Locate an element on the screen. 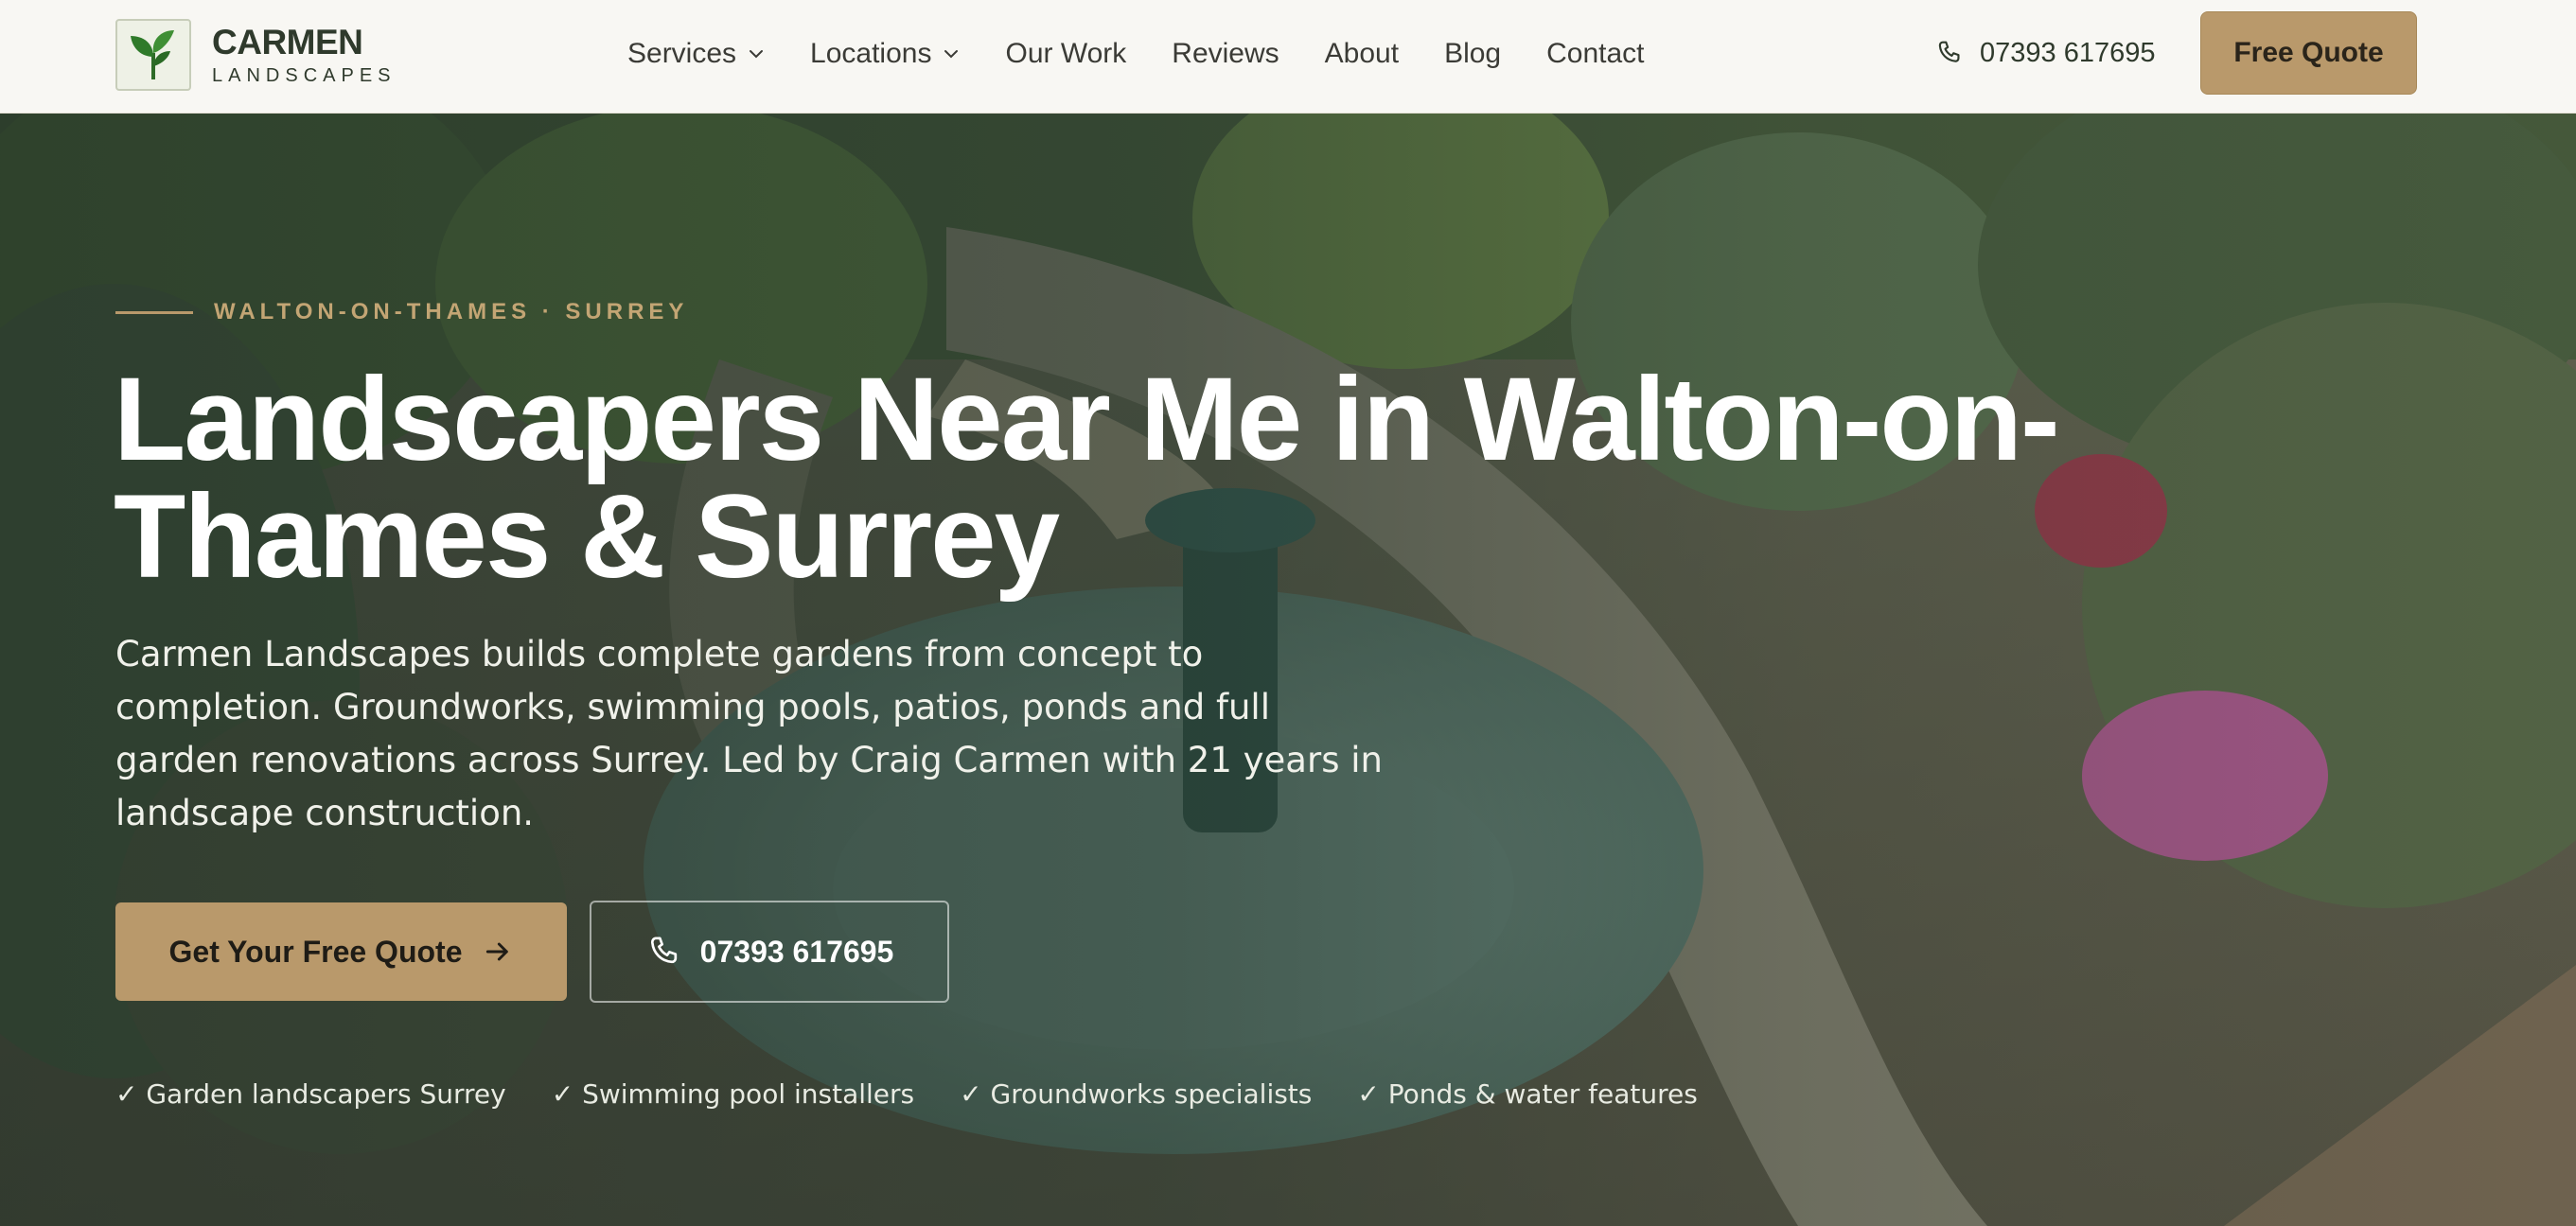  nav-item-blog: Blog is located at coordinates (1472, 54).